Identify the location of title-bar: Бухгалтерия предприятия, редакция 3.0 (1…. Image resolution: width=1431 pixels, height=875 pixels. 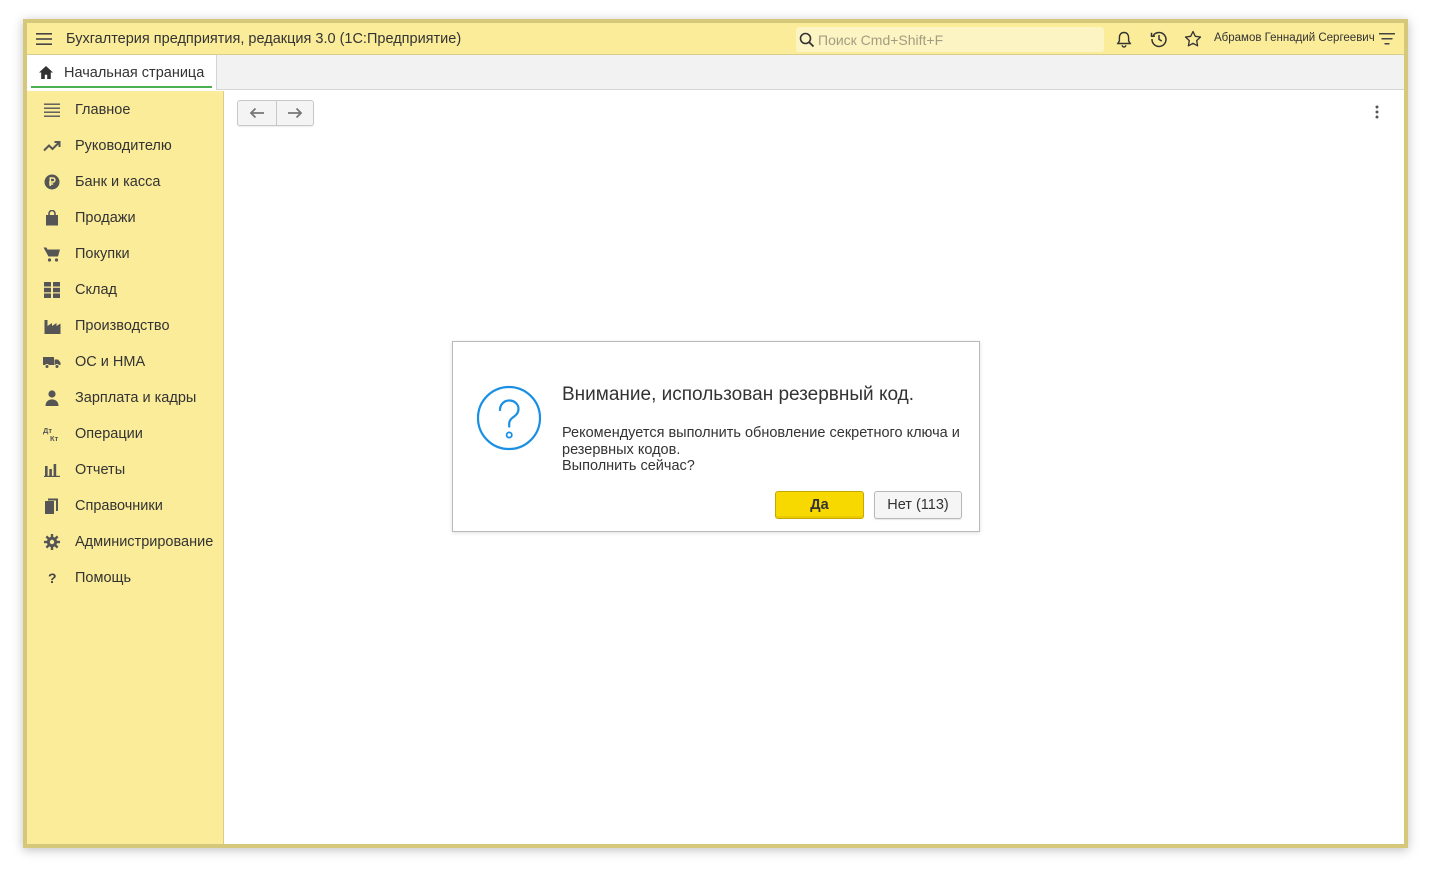
(715, 39).